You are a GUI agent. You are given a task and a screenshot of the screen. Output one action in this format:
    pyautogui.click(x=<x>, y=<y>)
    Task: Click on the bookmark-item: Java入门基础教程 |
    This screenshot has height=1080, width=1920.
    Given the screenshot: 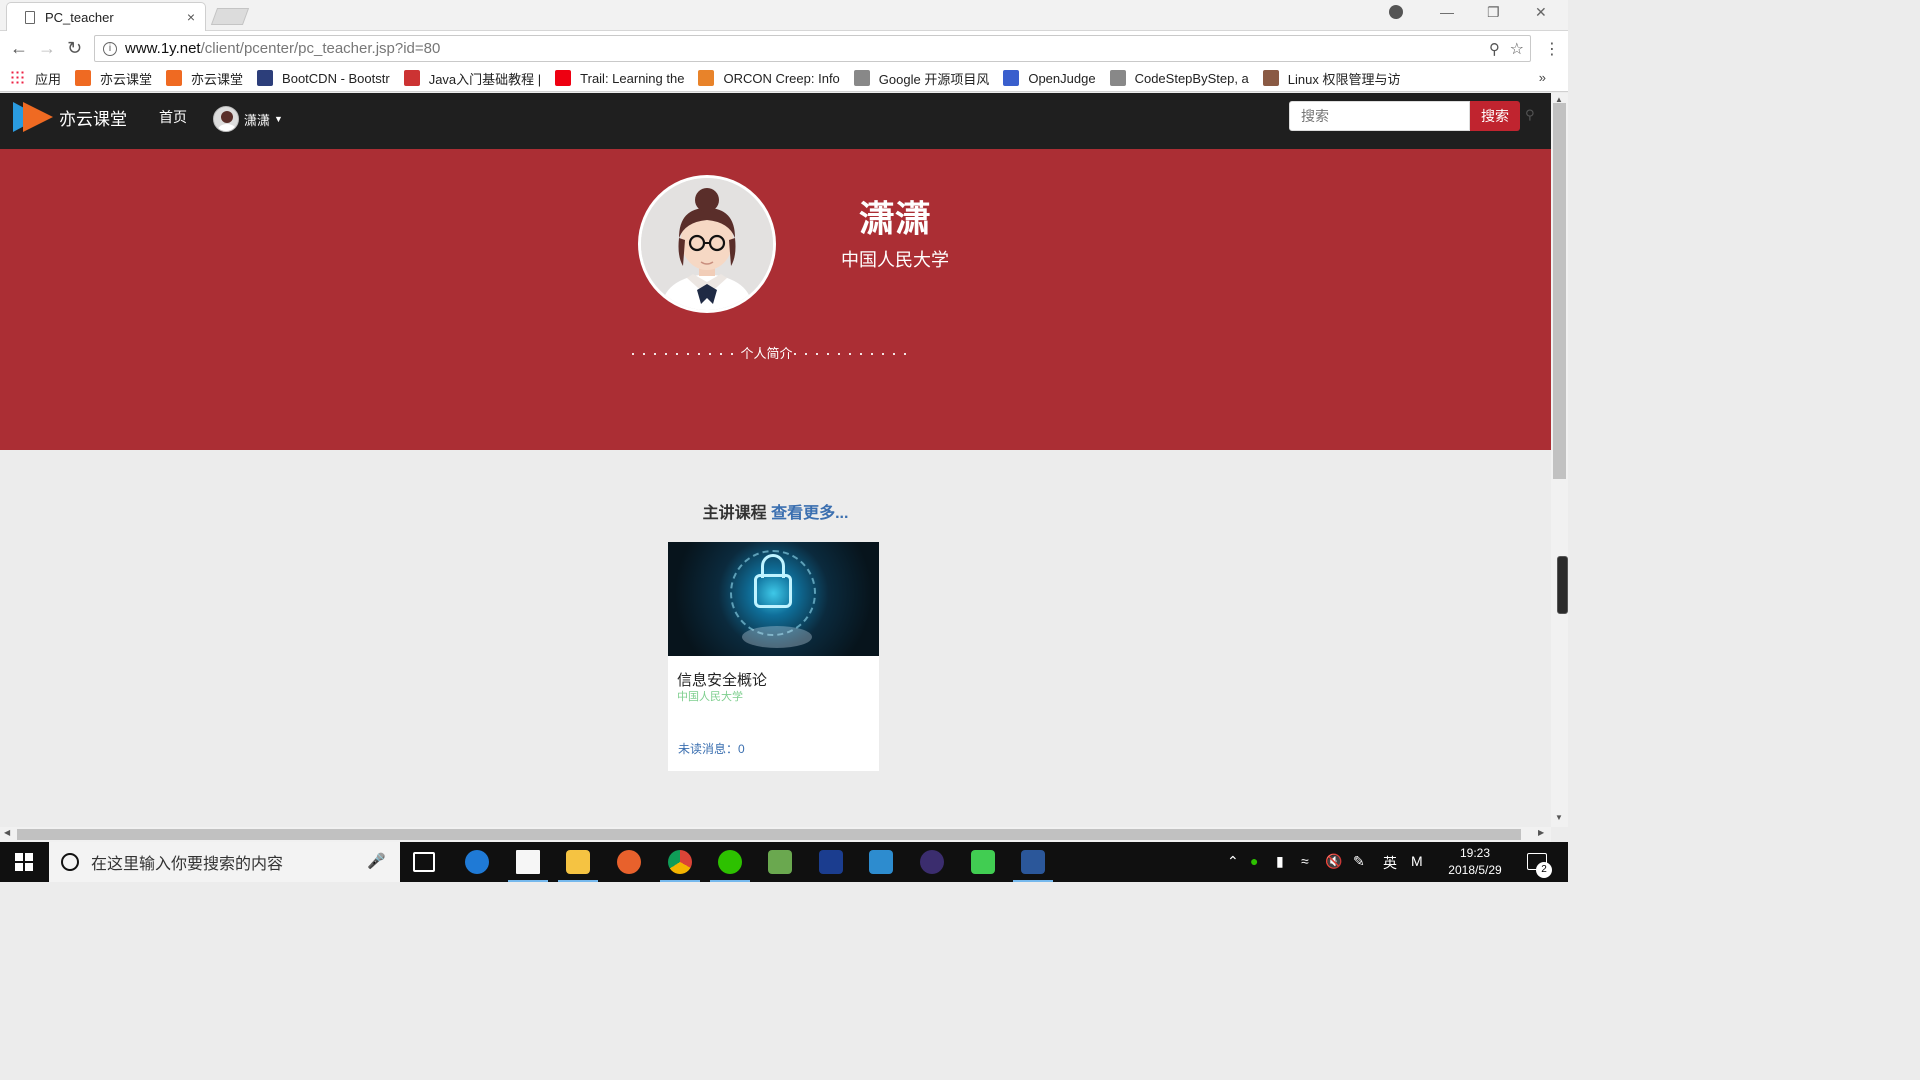 What is the action you would take?
    pyautogui.click(x=472, y=78)
    